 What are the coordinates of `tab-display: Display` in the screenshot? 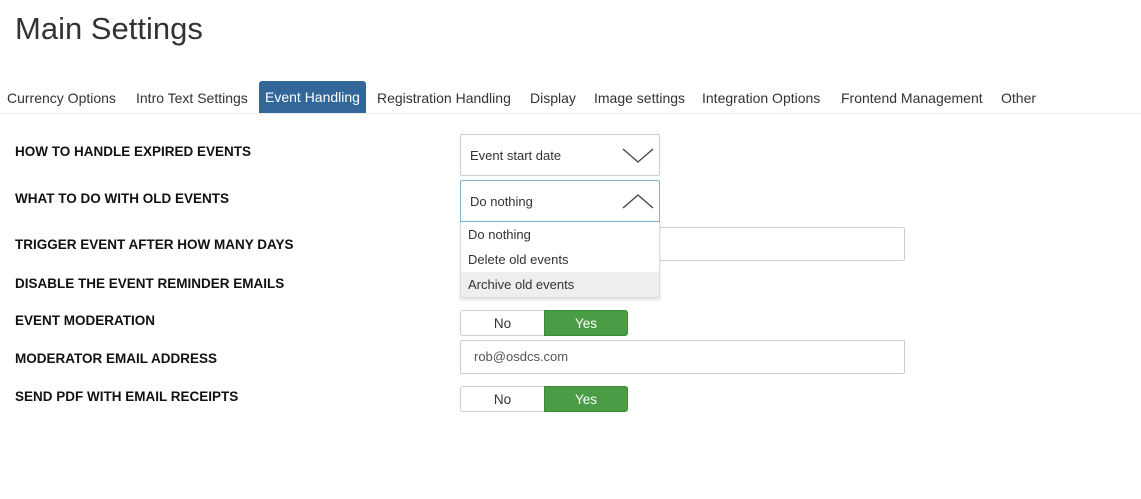 It's located at (553, 97).